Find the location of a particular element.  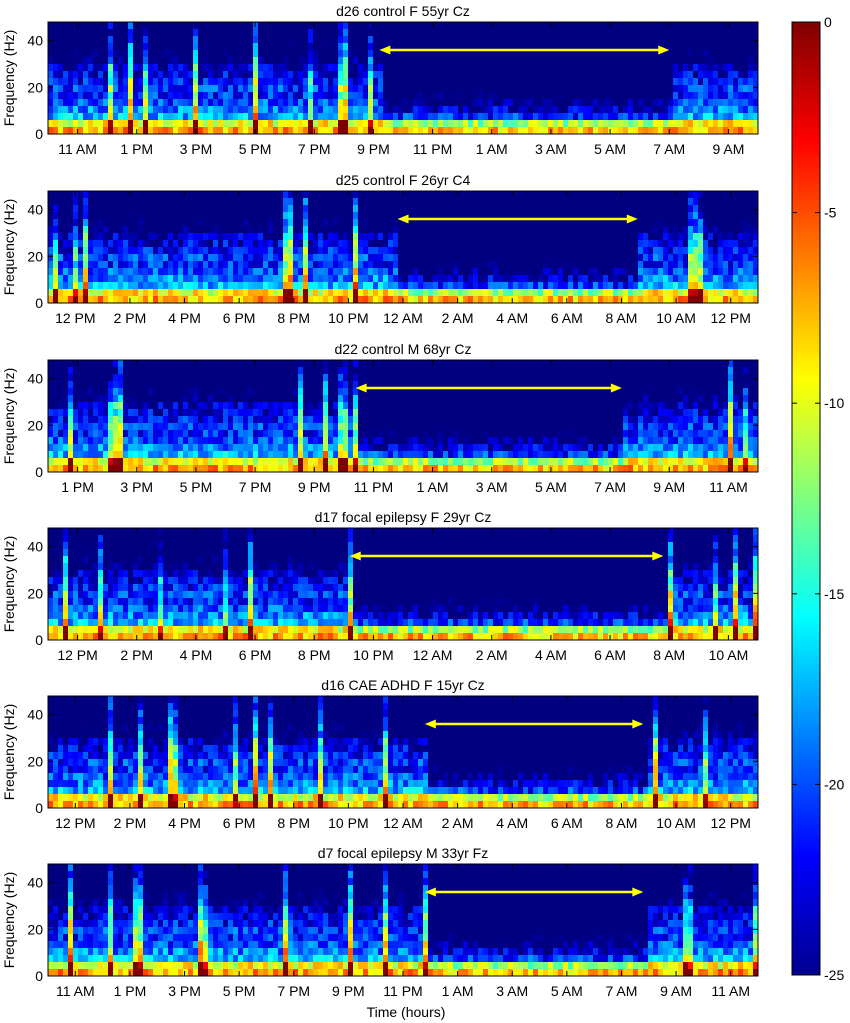

colorbar-tick-label: -25 is located at coordinates (834, 975).